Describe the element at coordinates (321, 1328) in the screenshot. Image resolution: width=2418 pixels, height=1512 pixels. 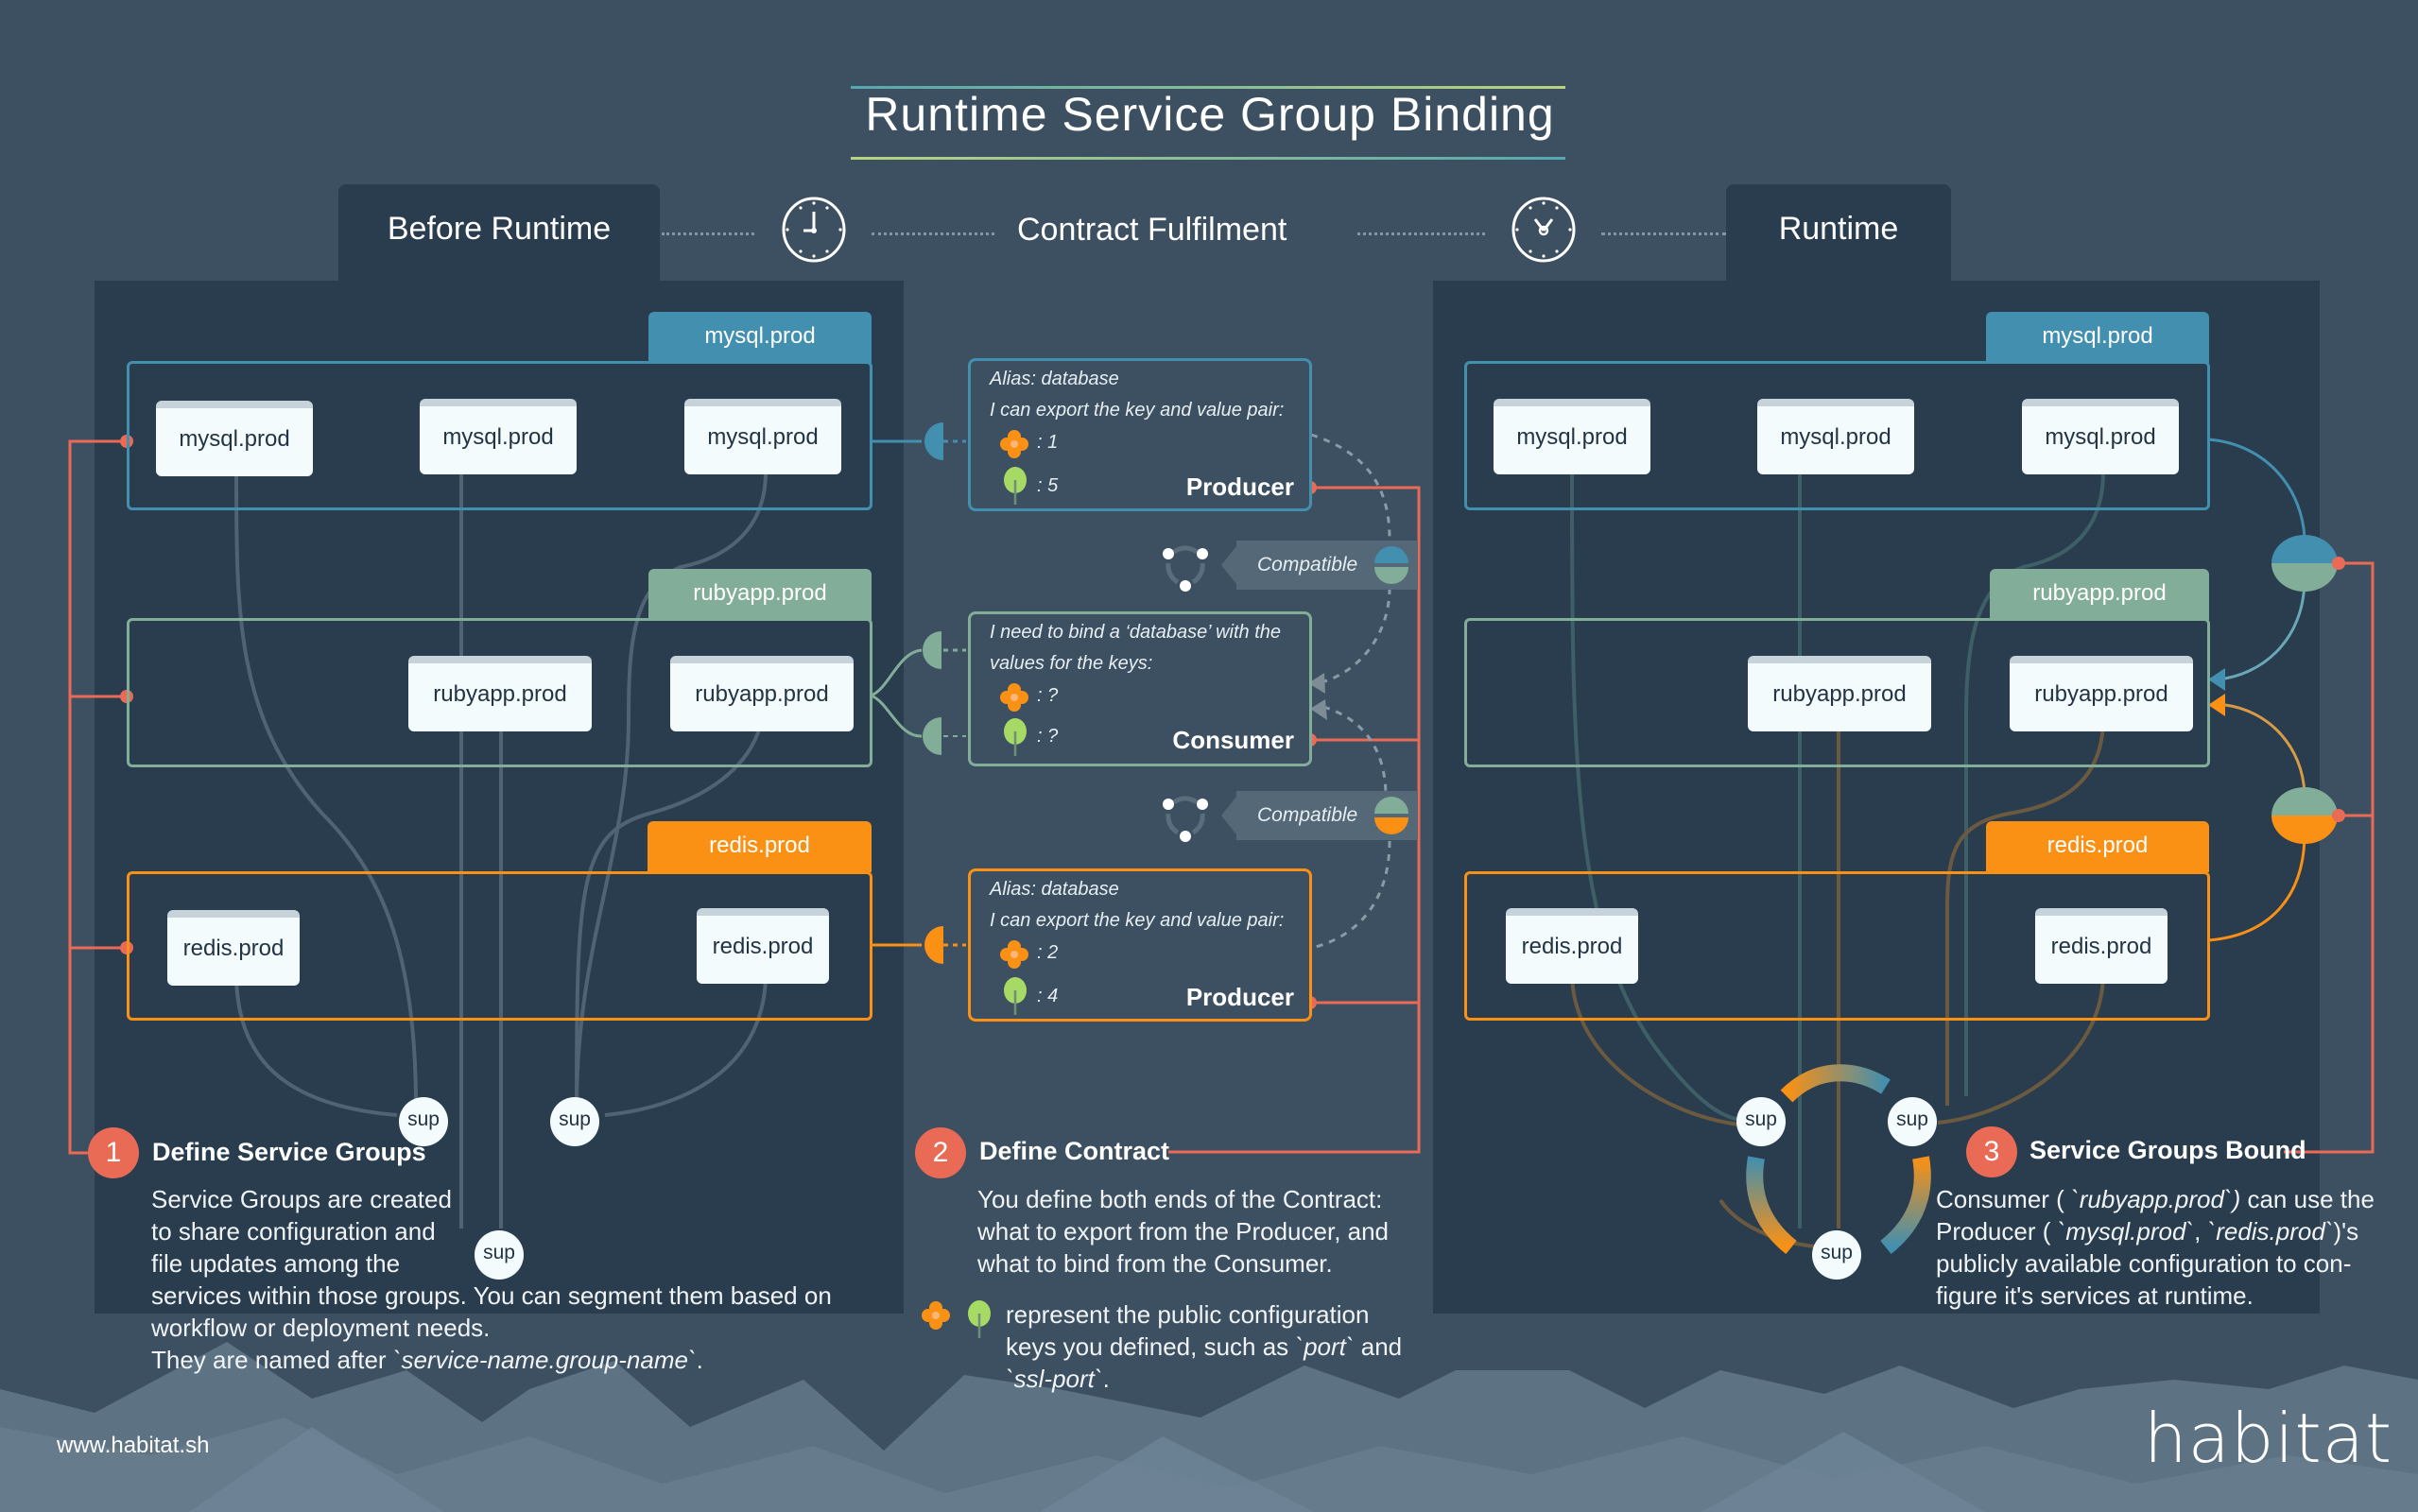
I see `step-text-line: workflow or deployment needs.` at that location.